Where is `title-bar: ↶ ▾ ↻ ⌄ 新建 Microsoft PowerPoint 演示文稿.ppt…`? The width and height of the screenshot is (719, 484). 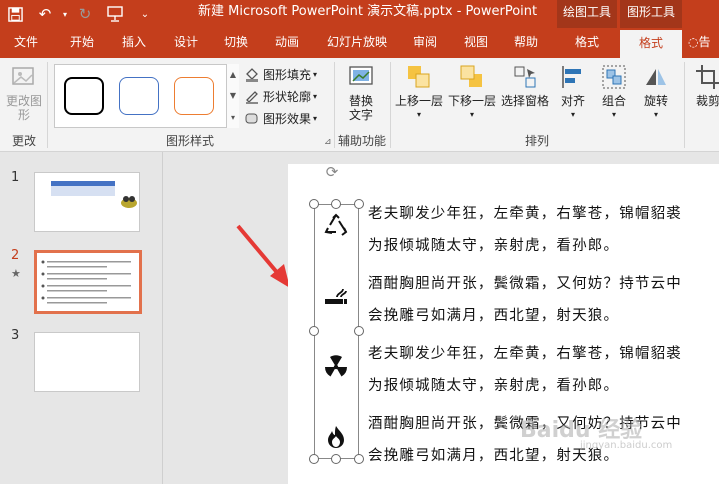 title-bar: ↶ ▾ ↻ ⌄ 新建 Microsoft PowerPoint 演示文稿.ppt… is located at coordinates (359, 14).